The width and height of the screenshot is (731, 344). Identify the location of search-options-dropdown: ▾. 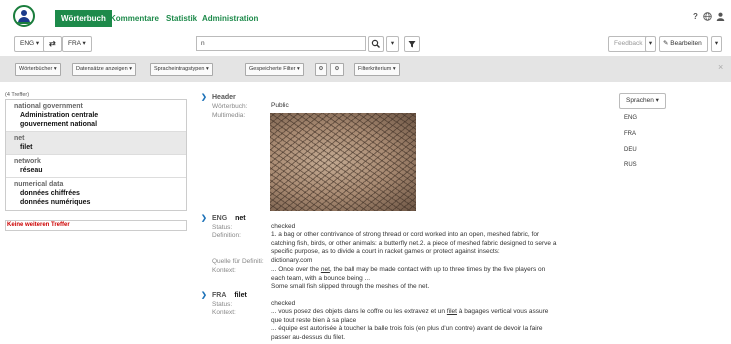
(392, 44).